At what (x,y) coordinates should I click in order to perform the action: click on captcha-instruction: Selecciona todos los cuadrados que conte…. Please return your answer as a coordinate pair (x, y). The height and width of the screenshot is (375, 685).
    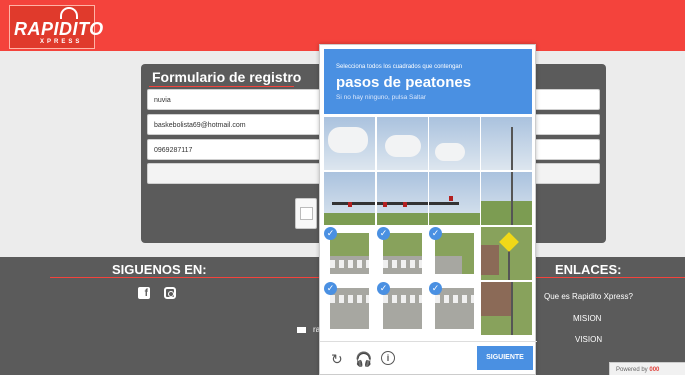
    Looking at the image, I should click on (399, 67).